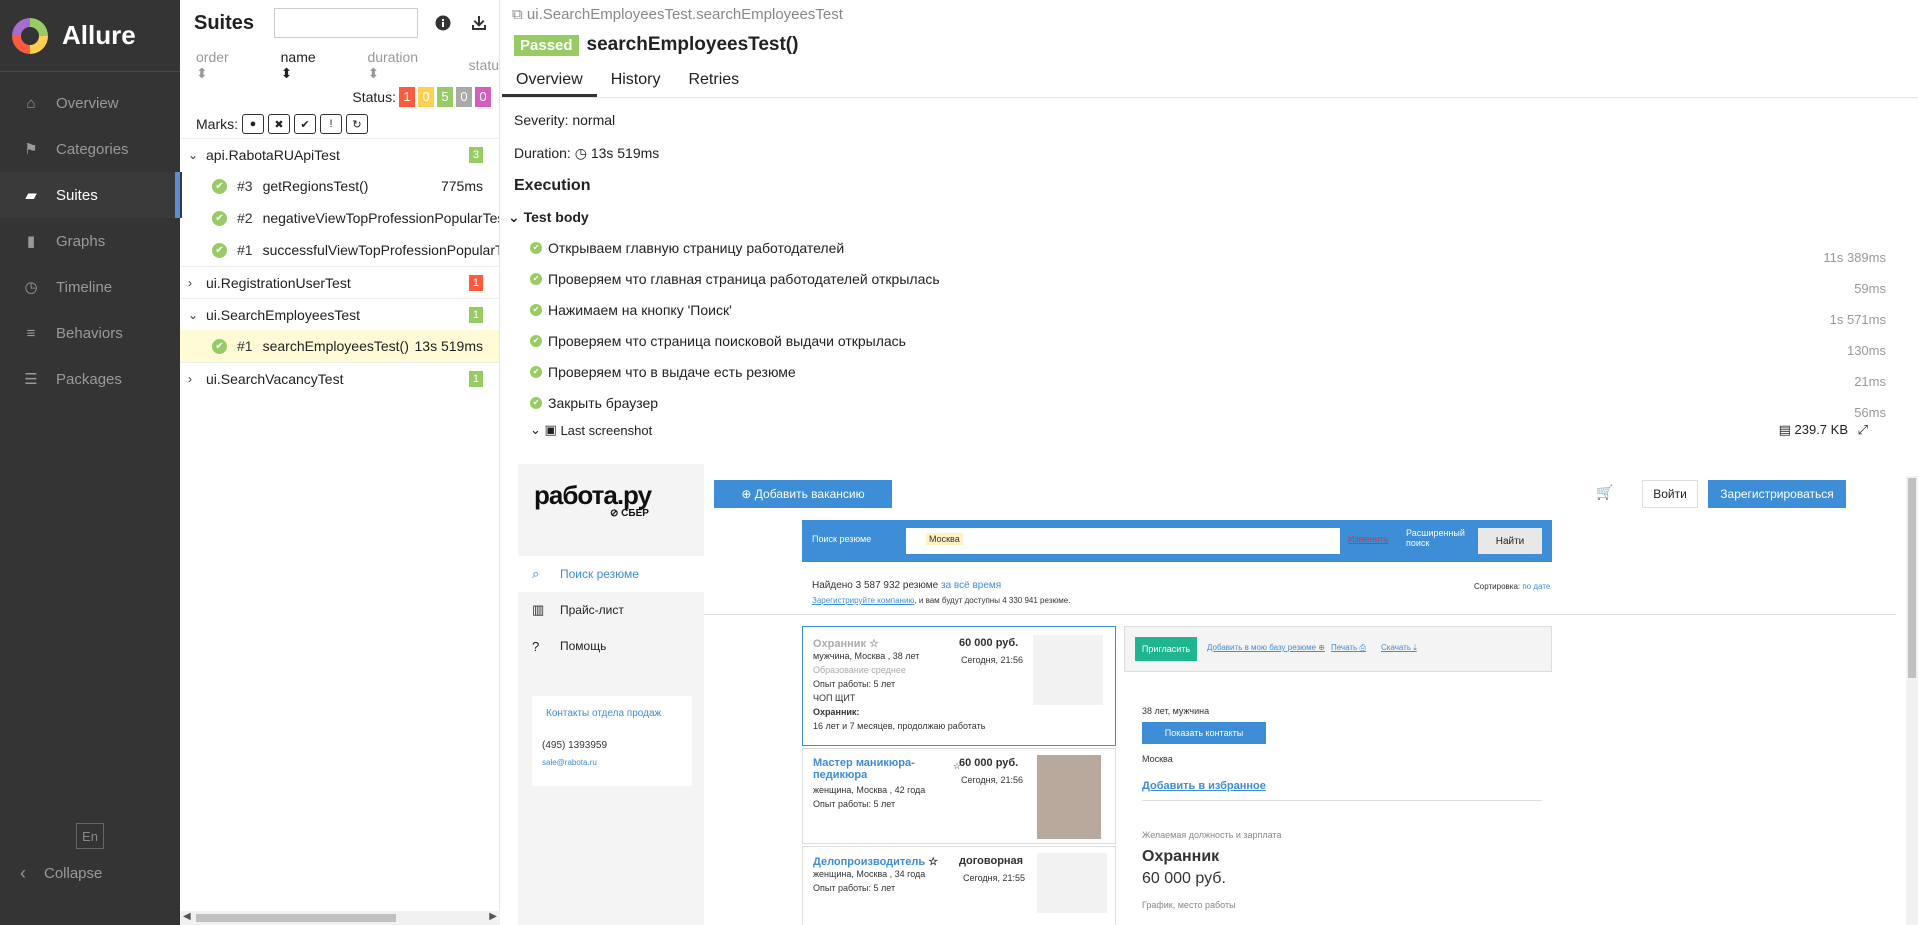 Image resolution: width=1918 pixels, height=925 pixels. What do you see at coordinates (339, 314) in the screenshot?
I see `suite-group: ⌄ ui.SearchEmployeesTest 1` at bounding box center [339, 314].